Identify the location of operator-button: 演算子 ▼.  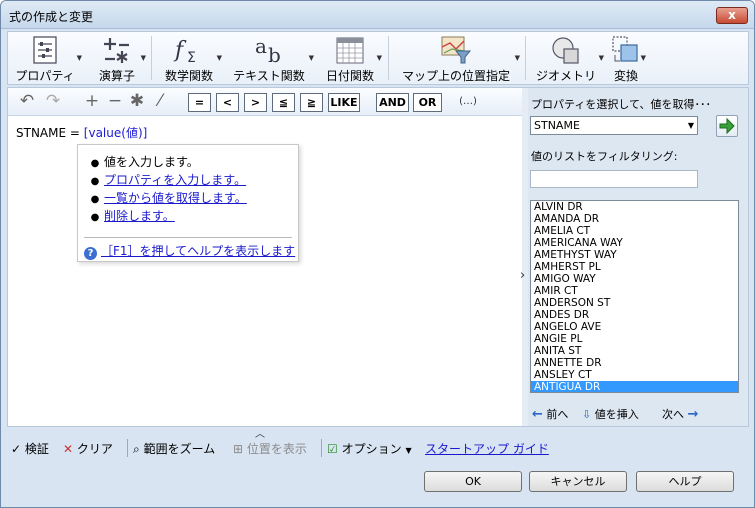
(117, 58).